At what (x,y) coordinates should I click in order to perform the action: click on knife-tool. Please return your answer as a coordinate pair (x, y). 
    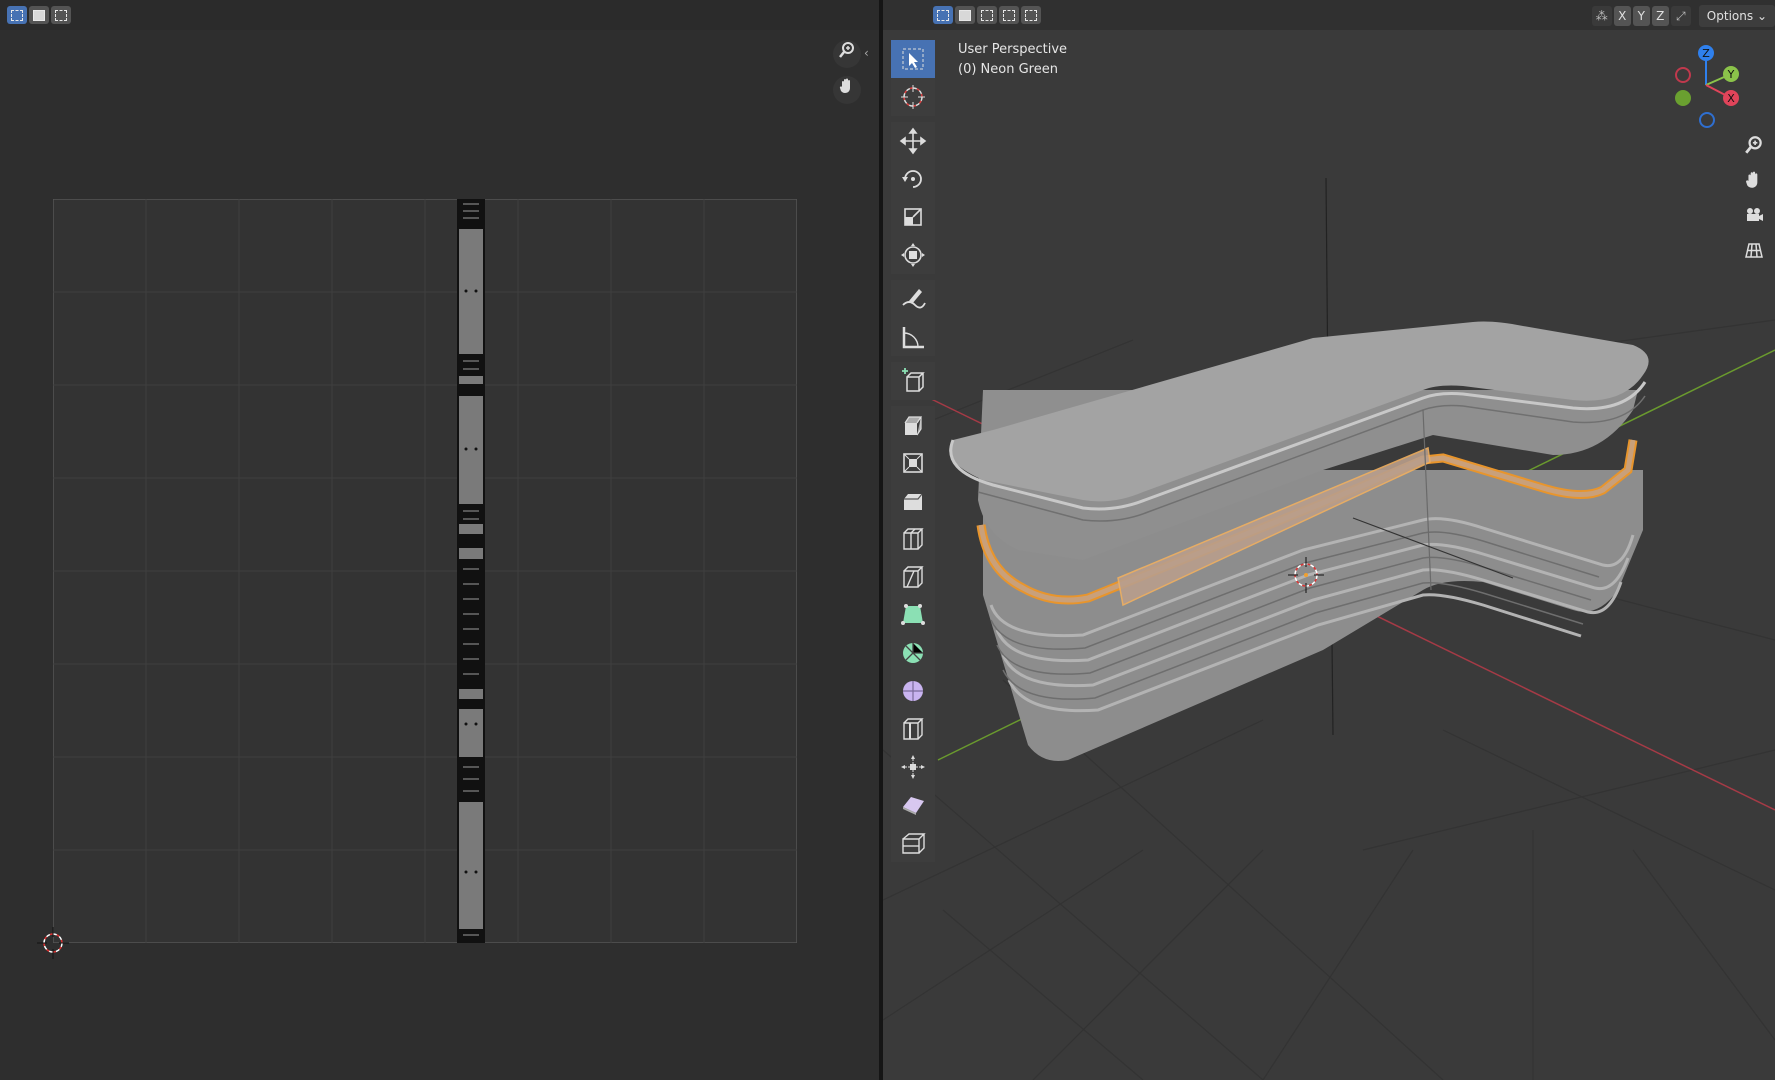
    Looking at the image, I should click on (913, 577).